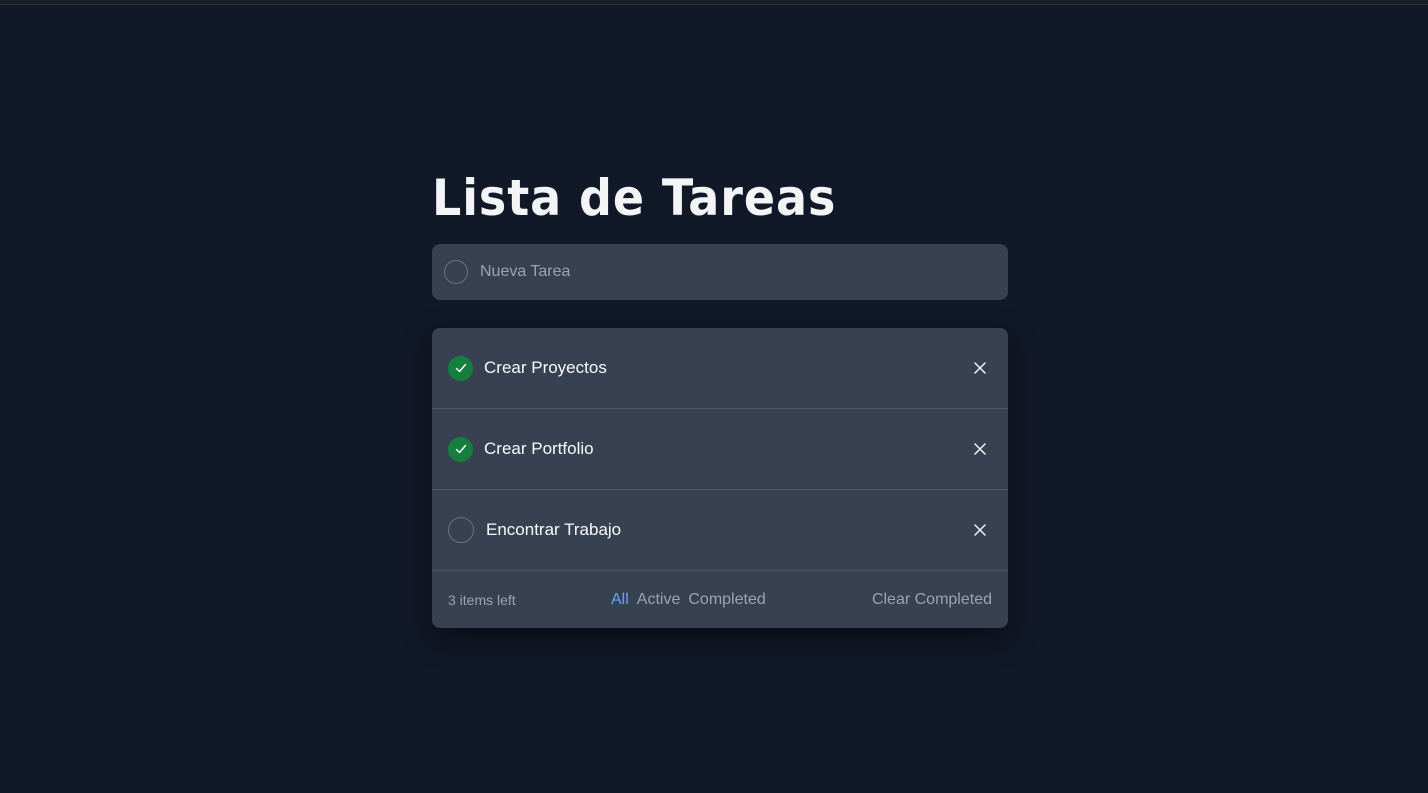 The width and height of the screenshot is (1428, 793). I want to click on todo-item-text: Crear Proyectos, so click(545, 367).